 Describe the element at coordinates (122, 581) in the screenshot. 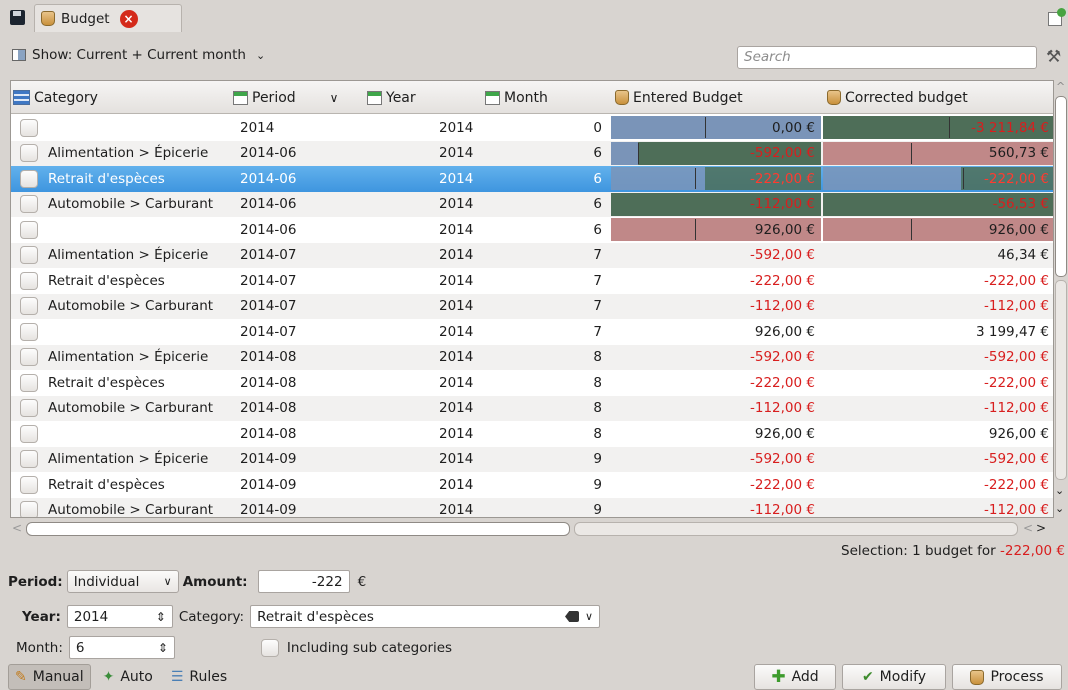

I see `period-select: Individual ∨` at that location.